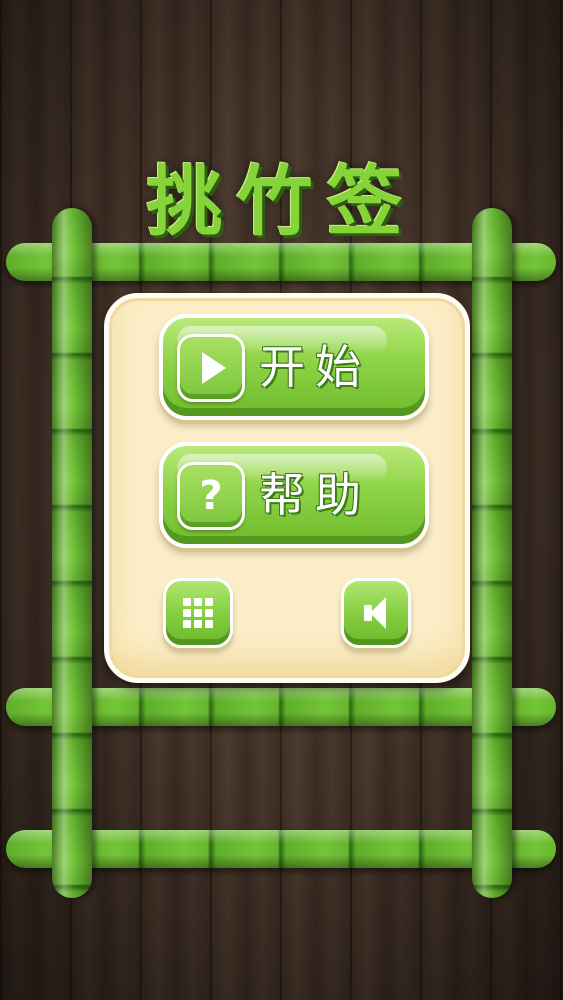  I want to click on help-icon-box: ?, so click(211, 496).